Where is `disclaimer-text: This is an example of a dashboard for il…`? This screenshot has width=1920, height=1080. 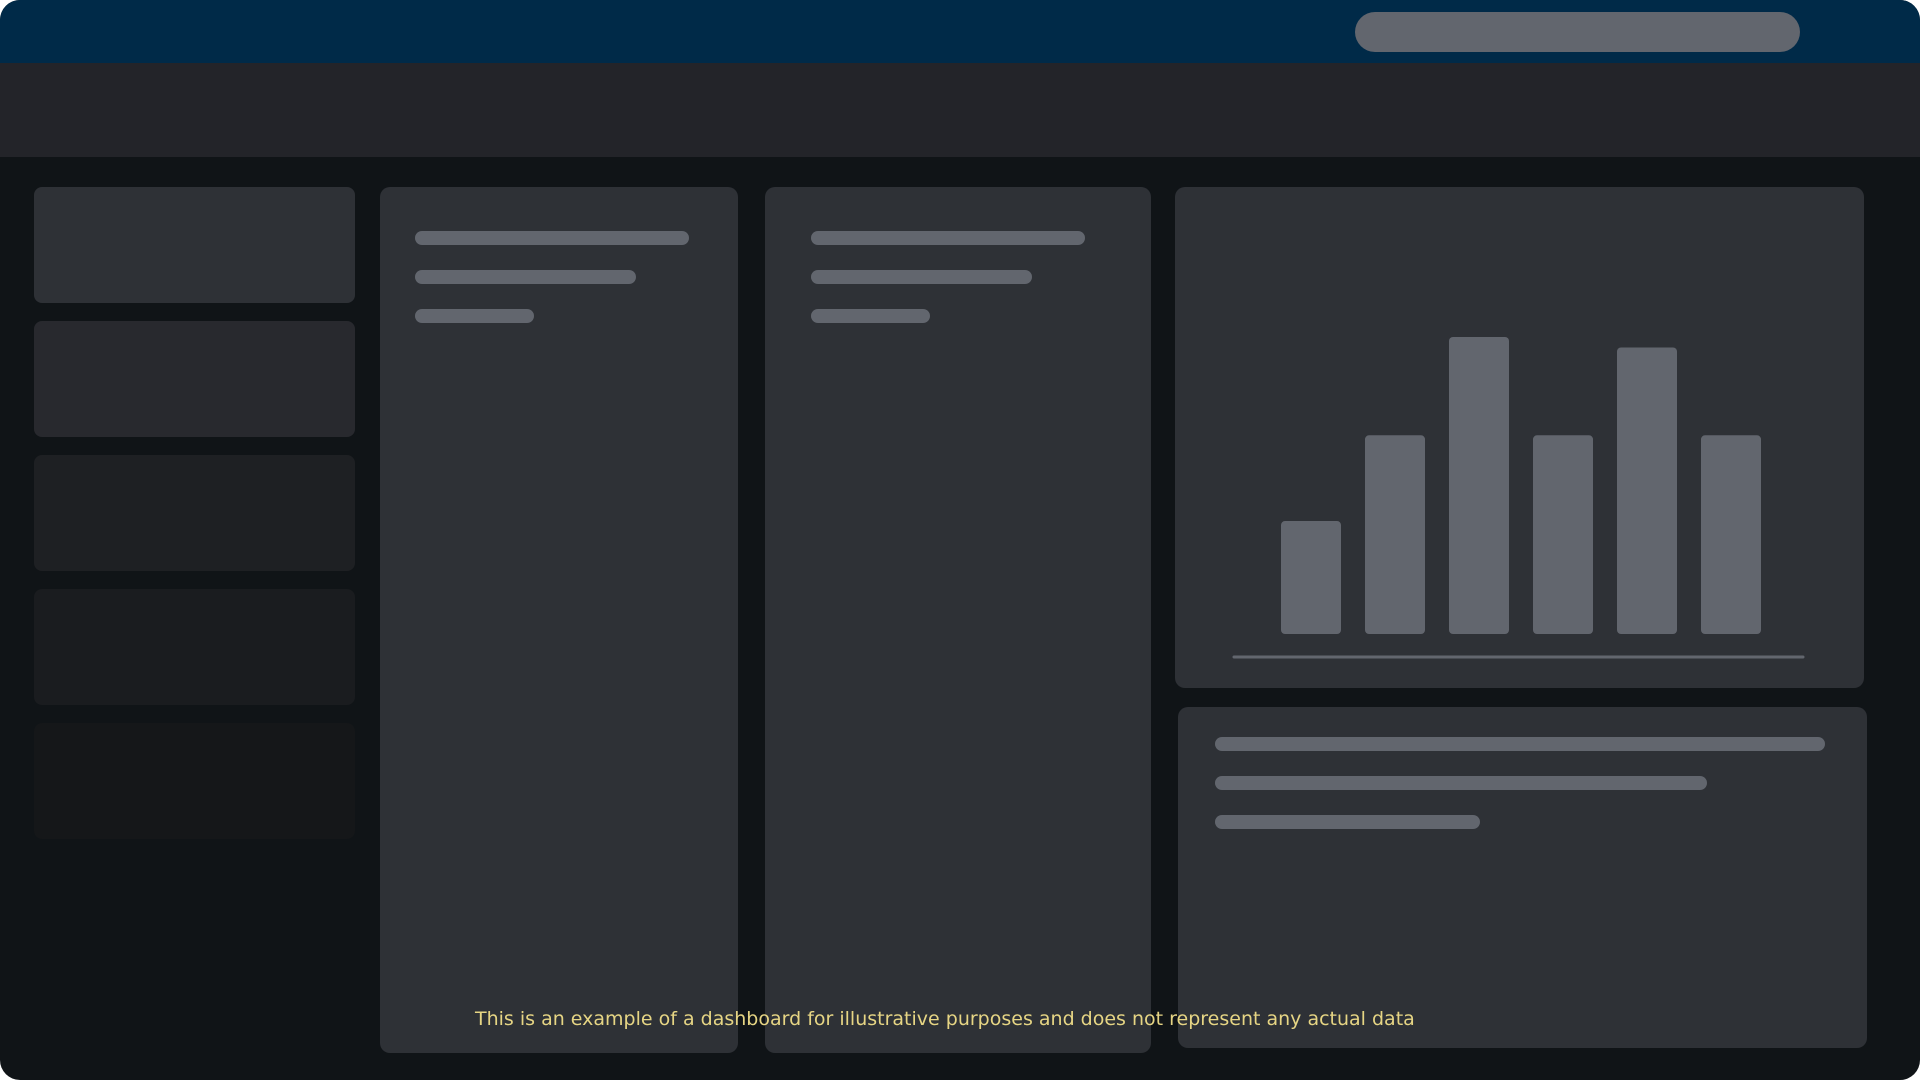 disclaimer-text: This is an example of a dashboard for il… is located at coordinates (945, 1019).